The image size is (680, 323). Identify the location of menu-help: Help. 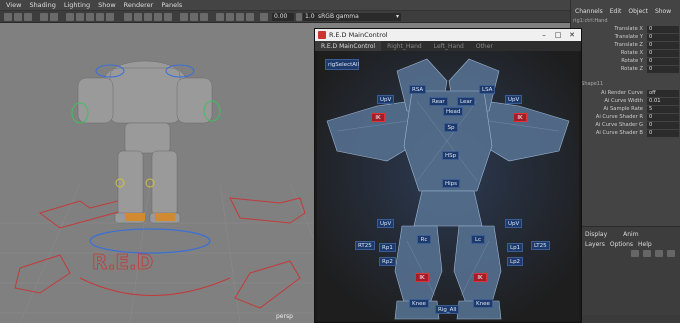
(645, 244).